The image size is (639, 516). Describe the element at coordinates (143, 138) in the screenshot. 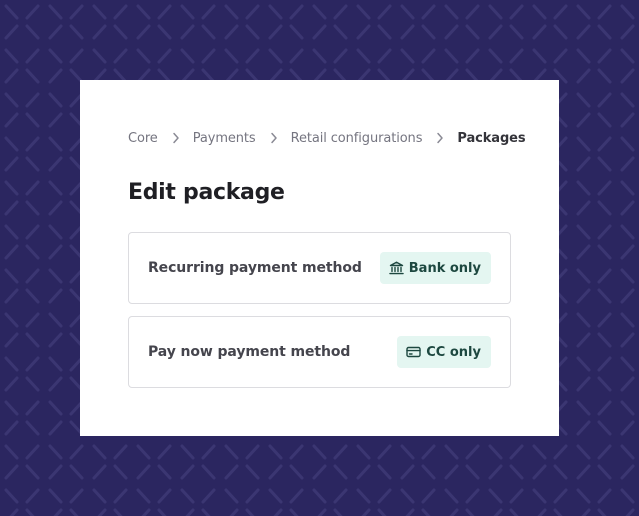

I see `breadcrumb-core-link: Core` at that location.